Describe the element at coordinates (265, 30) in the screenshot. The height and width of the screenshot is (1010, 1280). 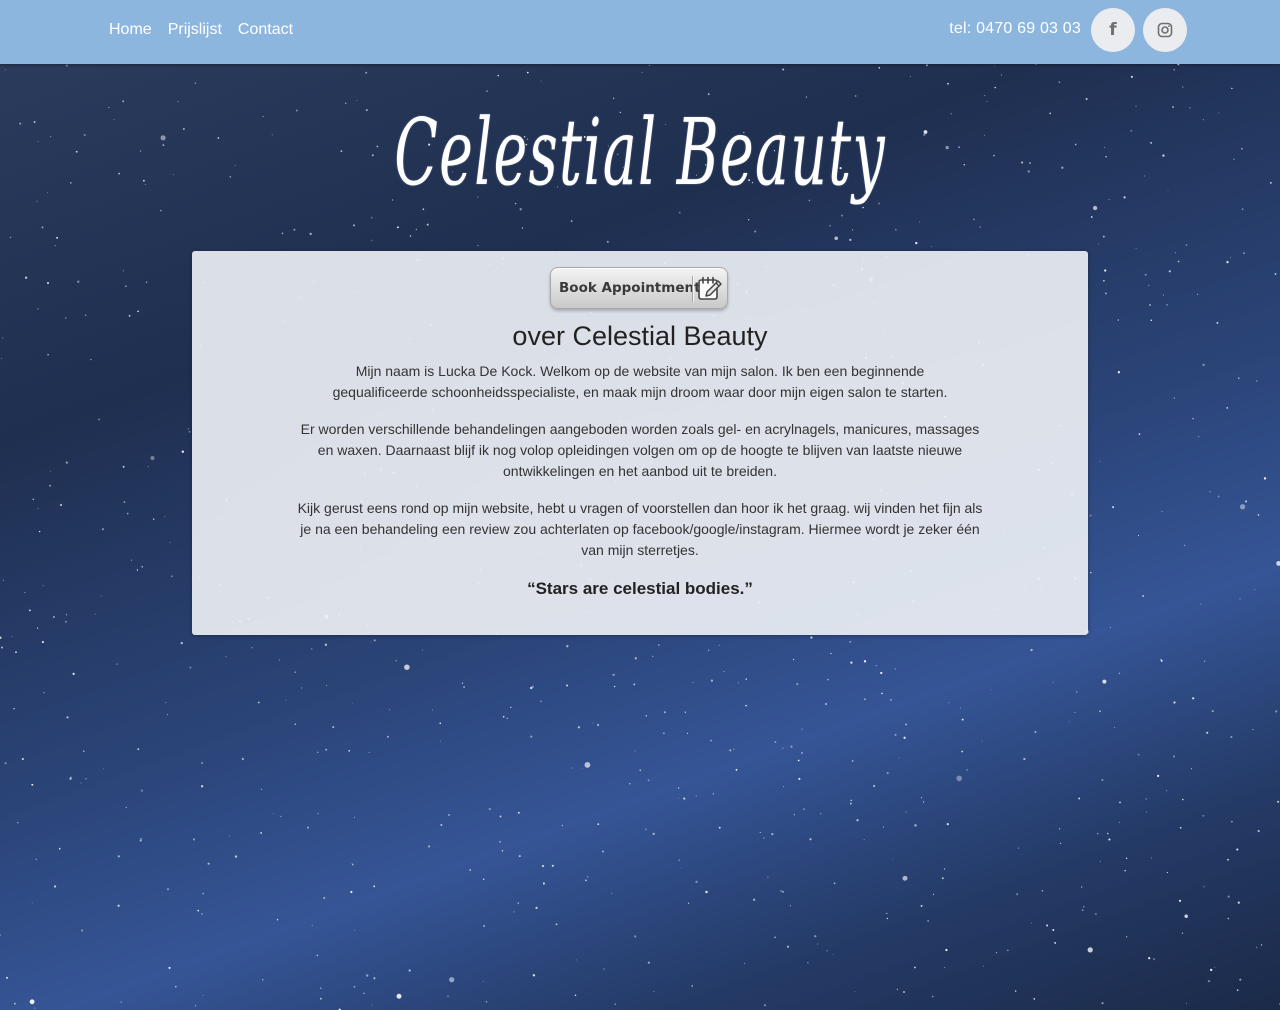
I see `nav-link-contact: Contact` at that location.